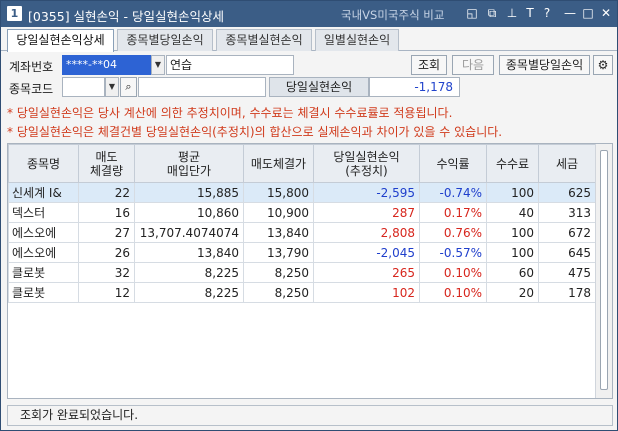  Describe the element at coordinates (278, 232) in the screenshot. I see `cell-sell: 13,840` at that location.